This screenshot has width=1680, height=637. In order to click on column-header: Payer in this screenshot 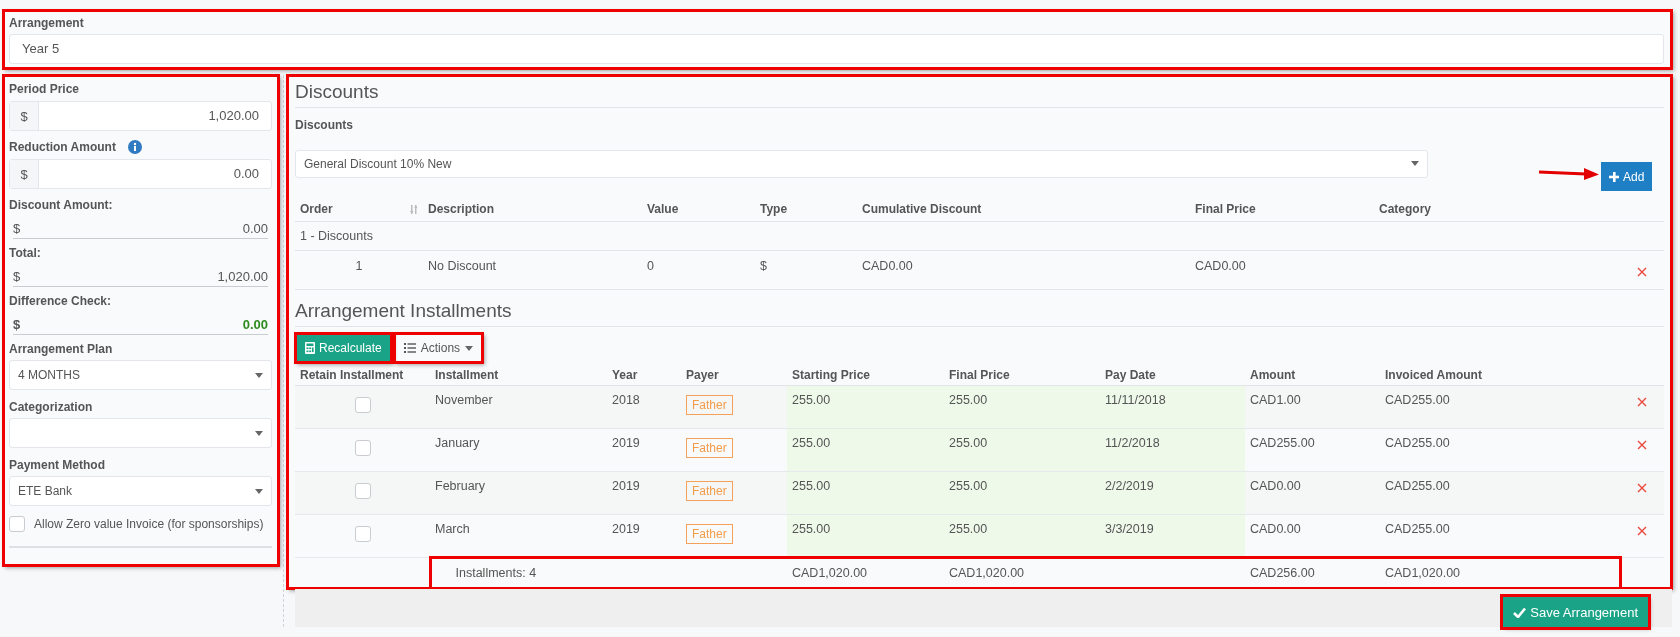, I will do `click(702, 375)`.